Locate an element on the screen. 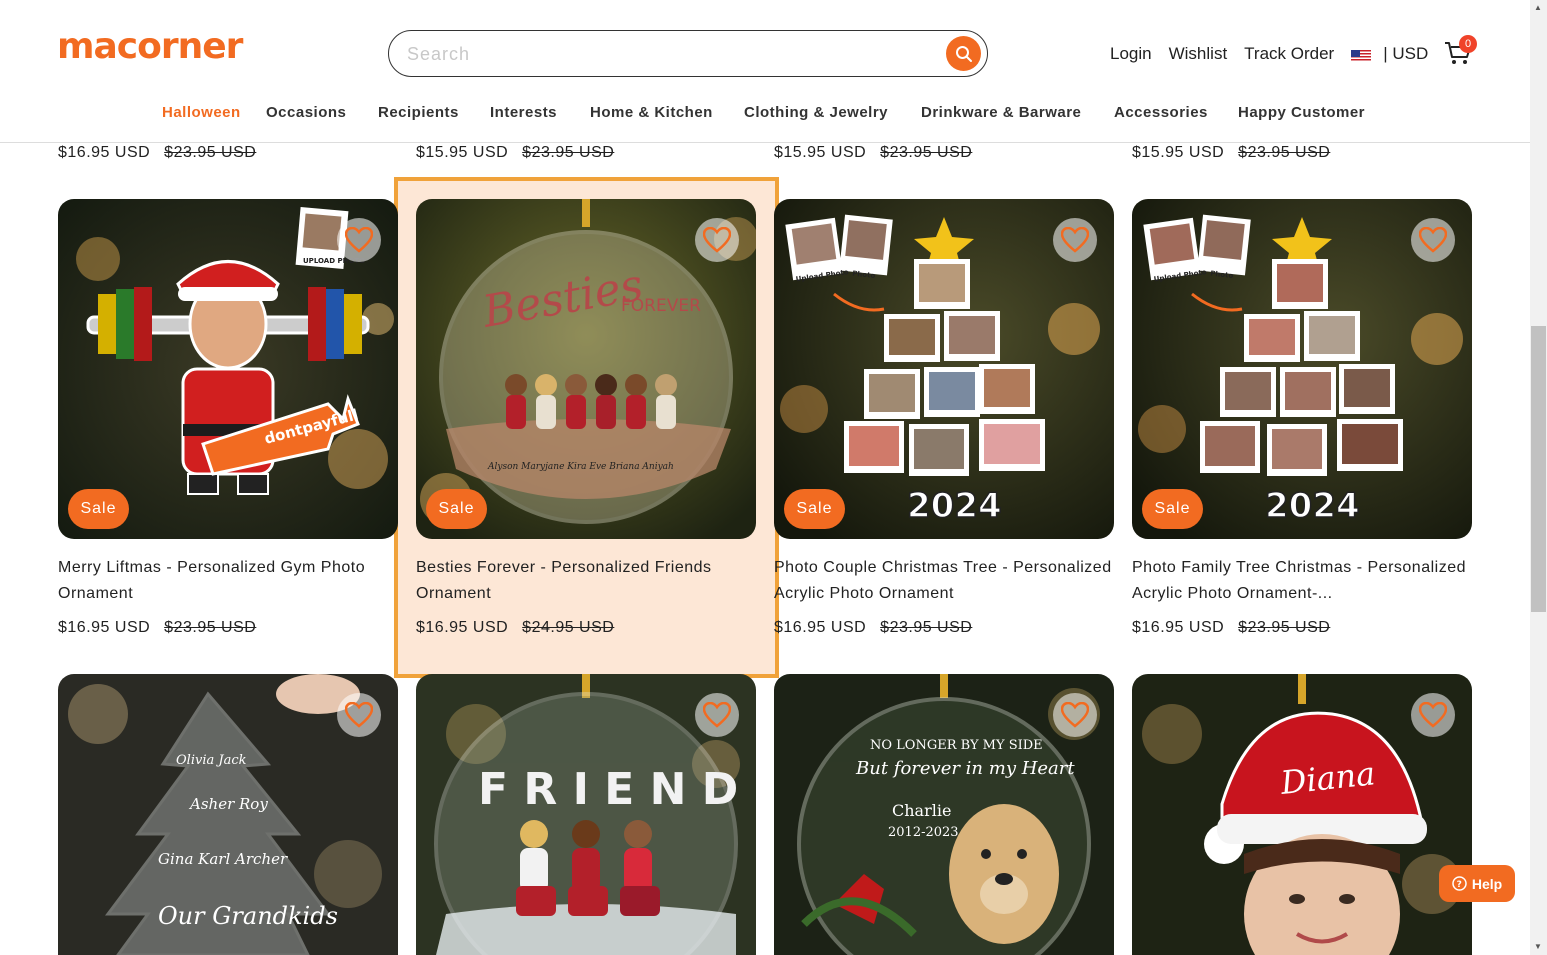 This screenshot has width=1547, height=955. svg-text: F R I E N D S is located at coordinates (617, 789).